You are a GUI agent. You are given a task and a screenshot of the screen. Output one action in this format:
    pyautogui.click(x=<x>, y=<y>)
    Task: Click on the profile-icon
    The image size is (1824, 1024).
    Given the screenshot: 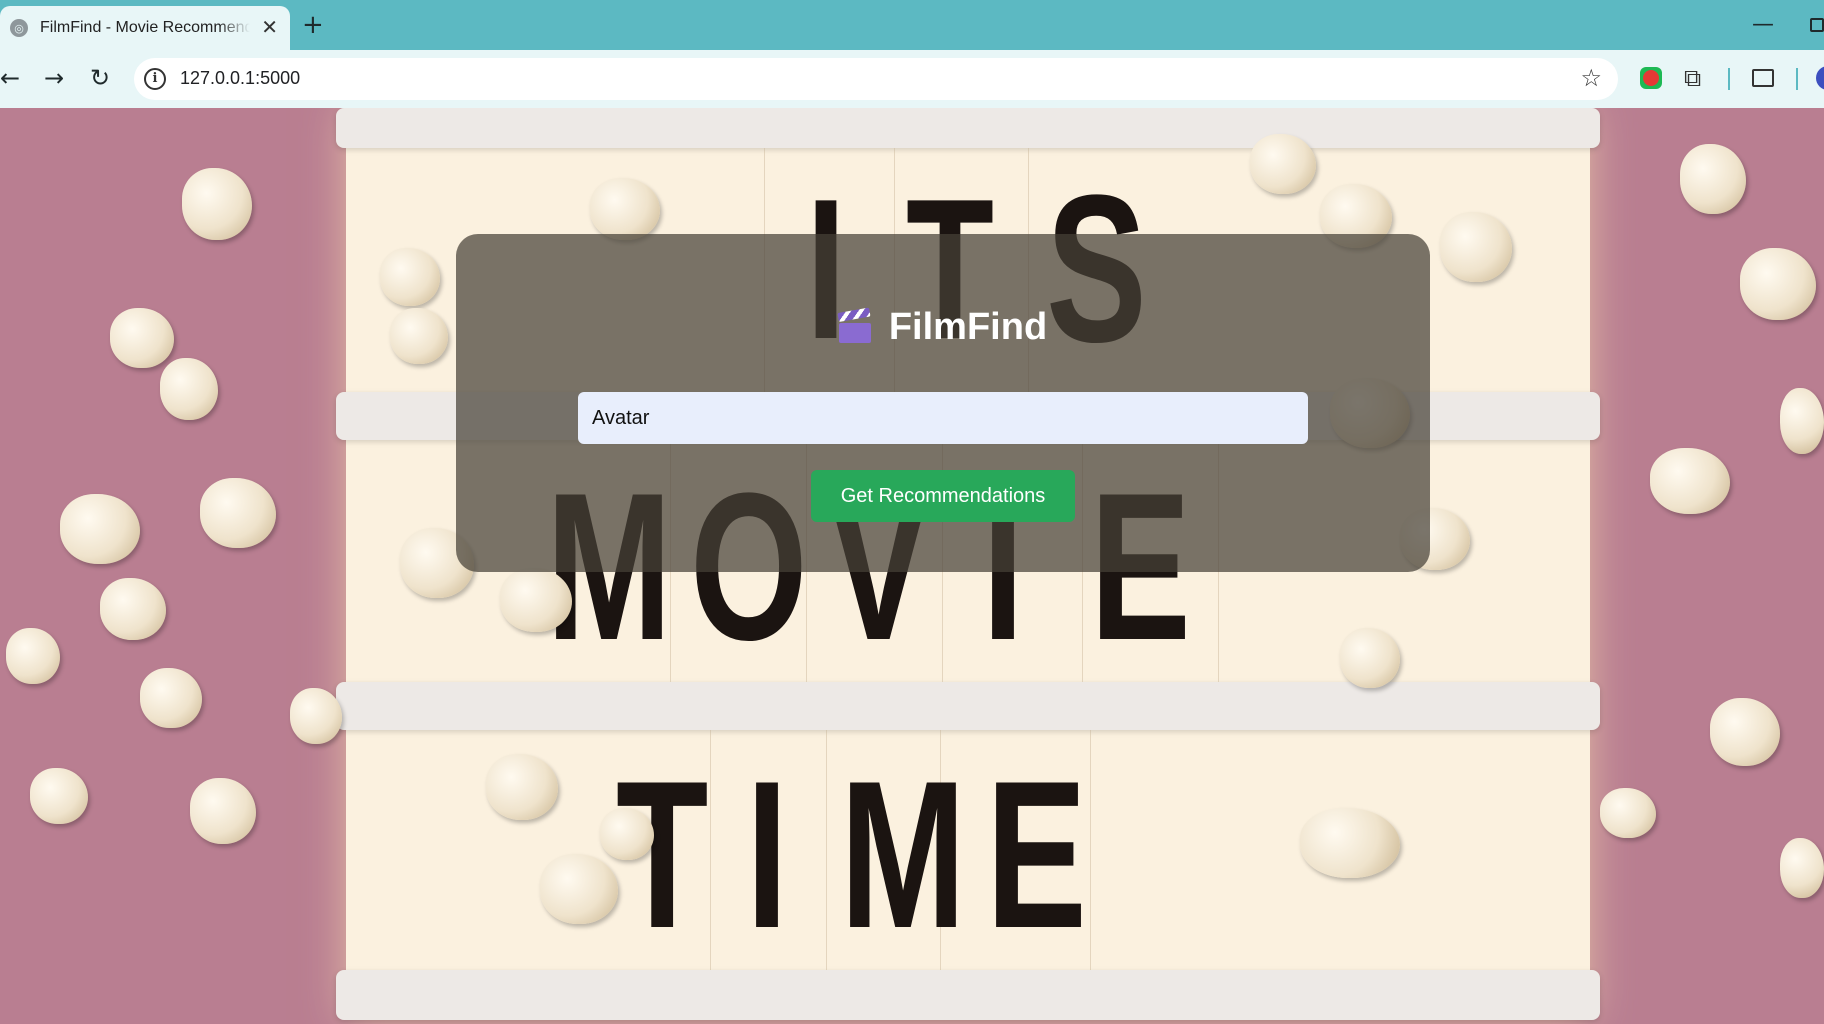 What is the action you would take?
    pyautogui.click(x=1820, y=78)
    